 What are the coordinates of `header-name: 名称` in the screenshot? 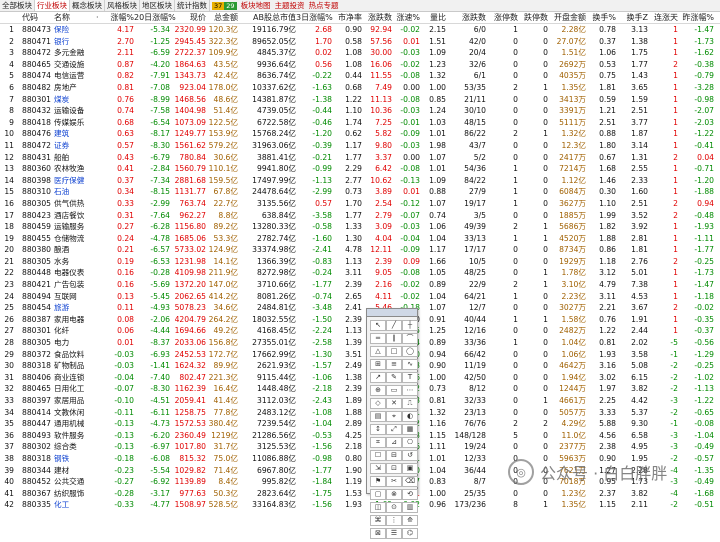 It's located at (74, 17).